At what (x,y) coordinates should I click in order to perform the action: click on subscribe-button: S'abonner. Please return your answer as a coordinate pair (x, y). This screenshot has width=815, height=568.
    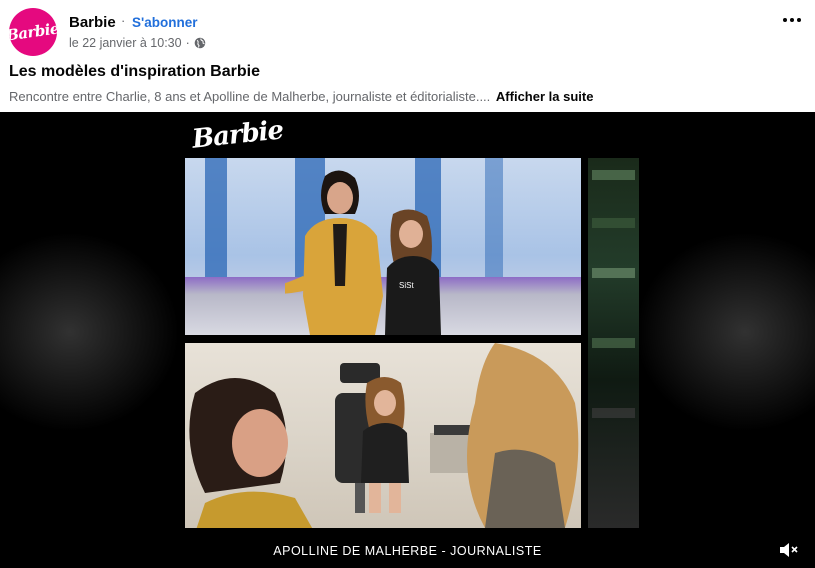
    Looking at the image, I should click on (164, 22).